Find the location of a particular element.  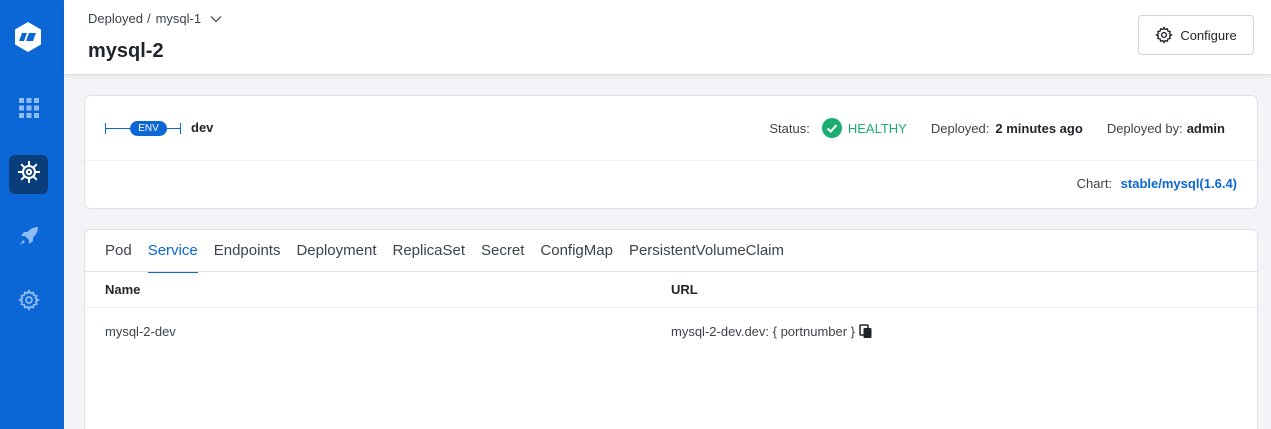

configure-button: Configure is located at coordinates (1196, 35).